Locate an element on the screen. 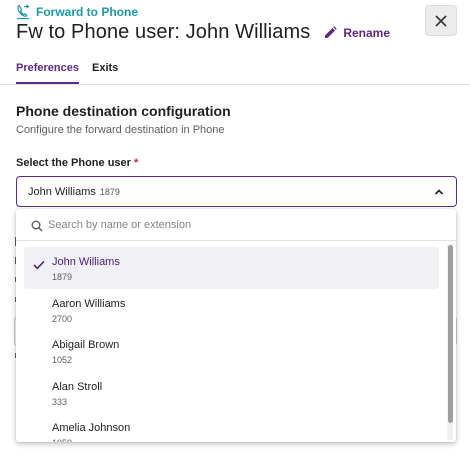 Image resolution: width=470 pixels, height=455 pixels. user-option-name: Amelia Johnson is located at coordinates (91, 428).